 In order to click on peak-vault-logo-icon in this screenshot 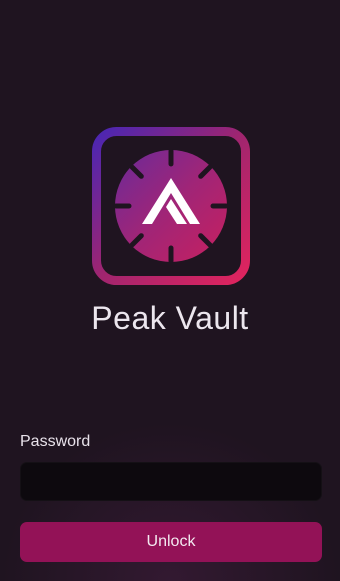, I will do `click(171, 206)`.